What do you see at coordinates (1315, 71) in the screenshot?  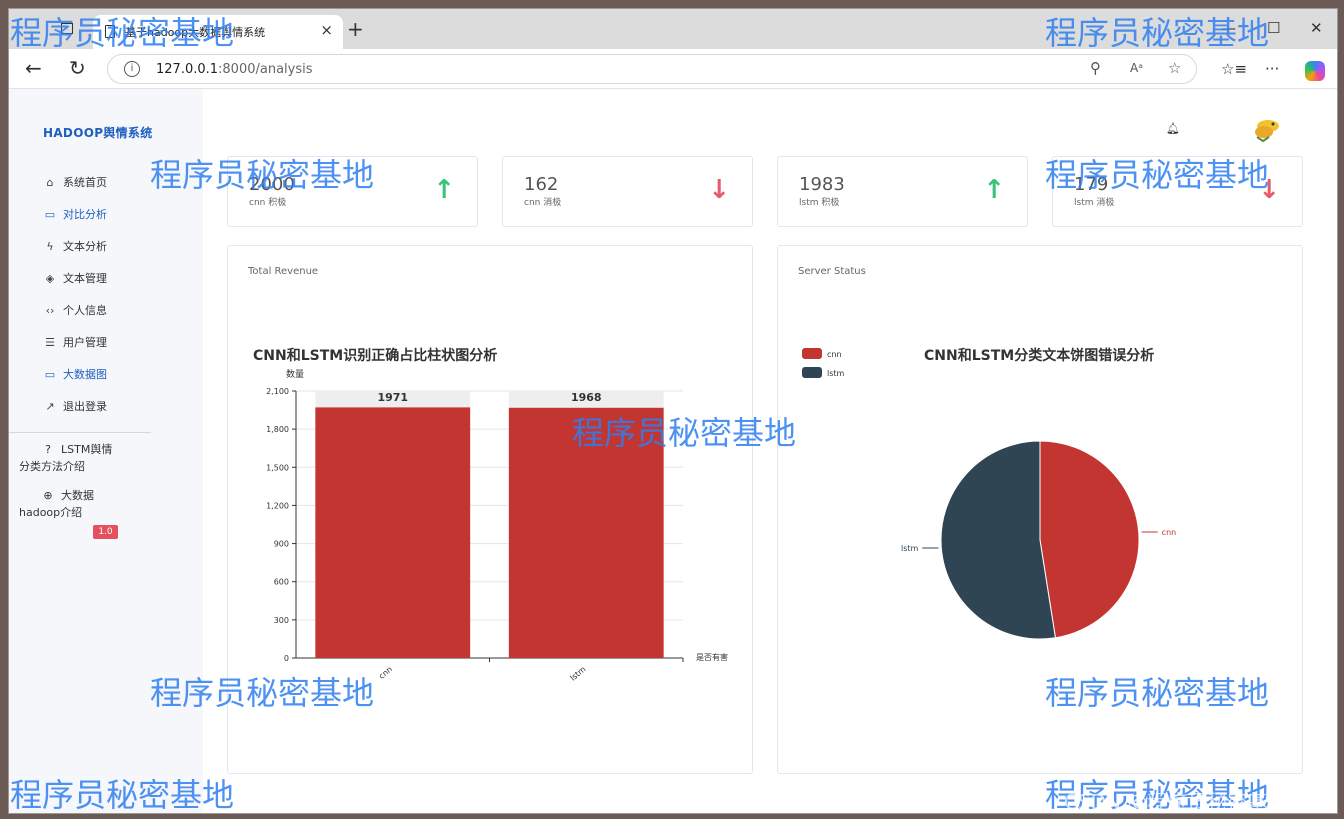 I see `copilot-icon` at bounding box center [1315, 71].